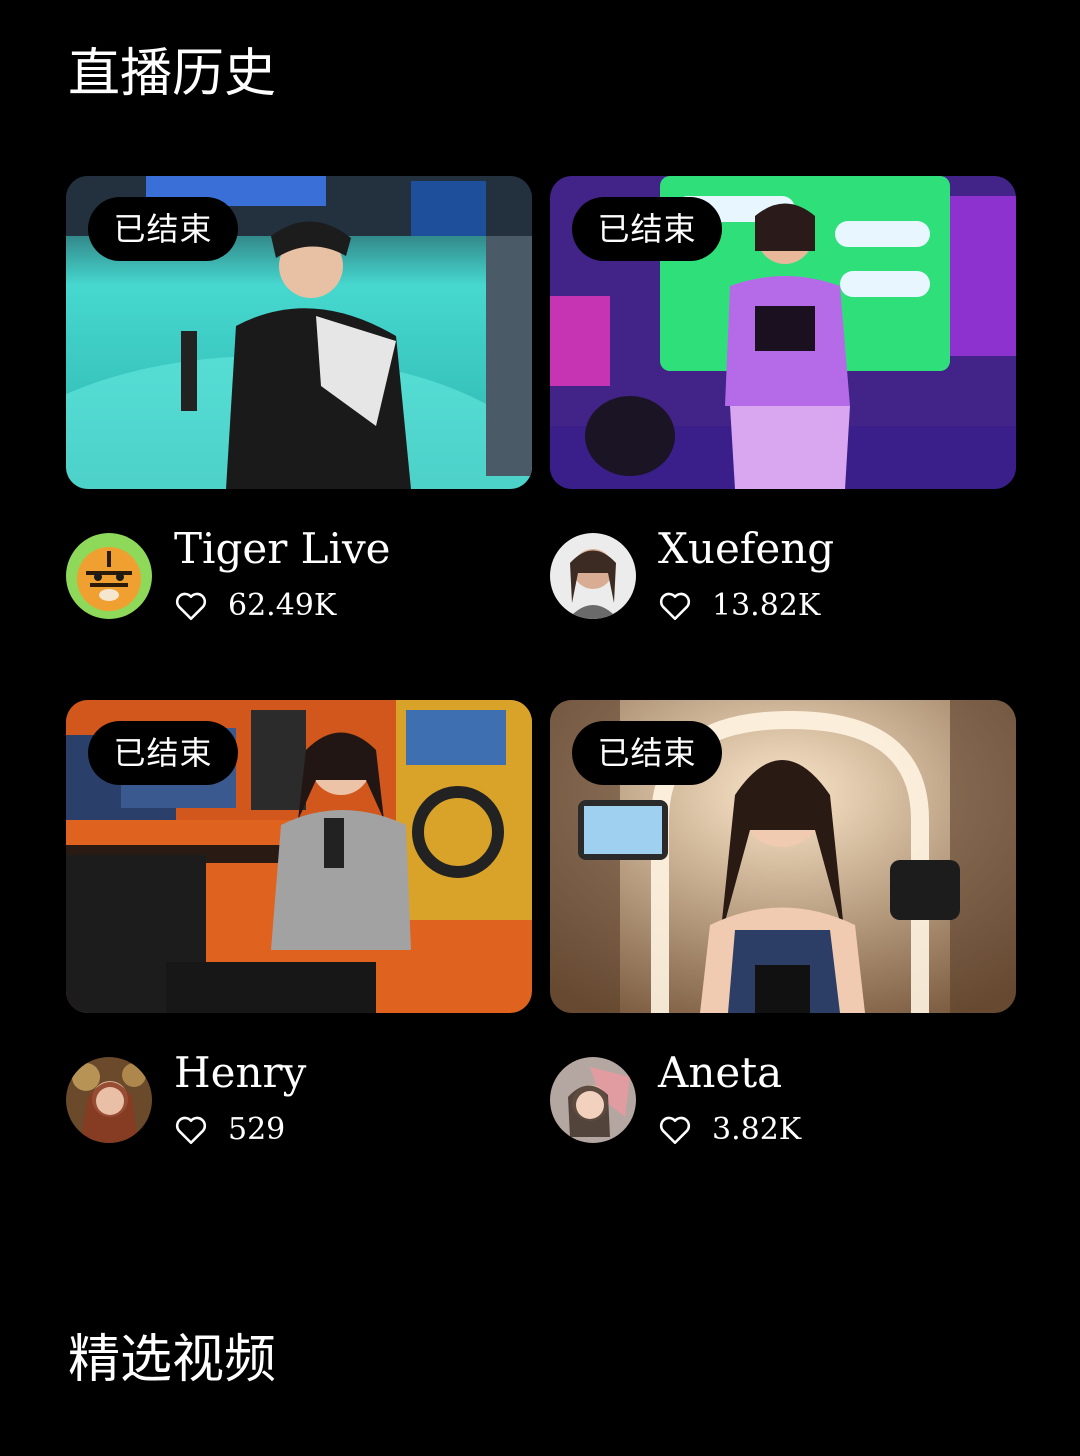 This screenshot has width=1080, height=1456. Describe the element at coordinates (720, 1072) in the screenshot. I see `author-name: Aneta` at that location.